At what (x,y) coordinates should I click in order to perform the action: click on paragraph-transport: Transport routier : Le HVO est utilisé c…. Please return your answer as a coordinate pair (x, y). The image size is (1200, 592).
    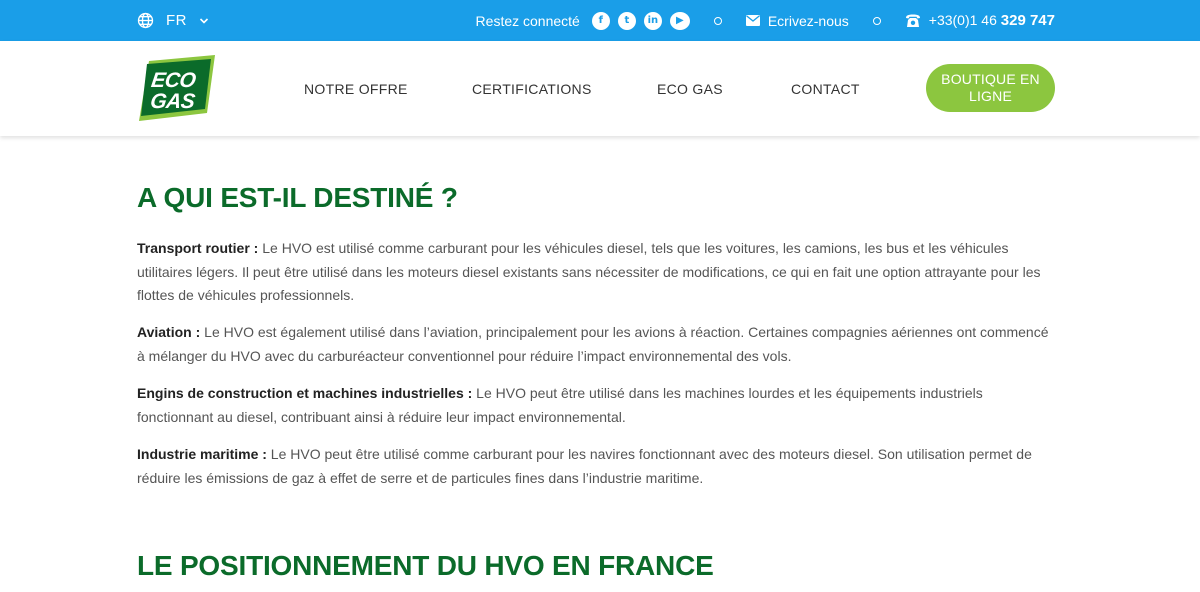
    Looking at the image, I should click on (589, 271).